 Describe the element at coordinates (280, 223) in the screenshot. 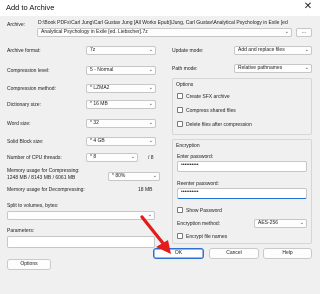

I see `enc-method-select: AES-256 ⌄` at that location.